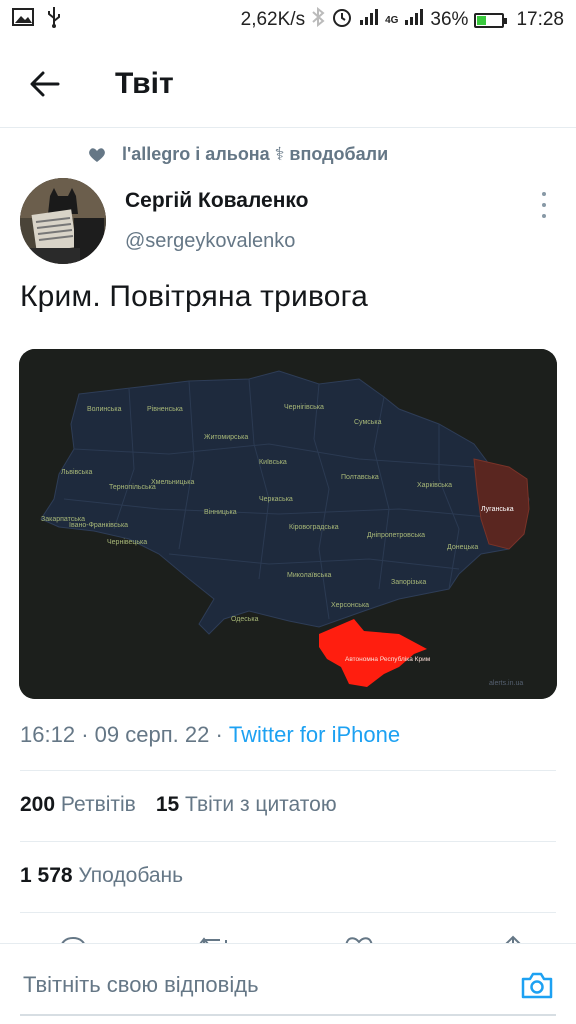 Image resolution: width=576 pixels, height=1024 pixels. Describe the element at coordinates (273, 19) in the screenshot. I see `network-speed: 2,62K/s` at that location.